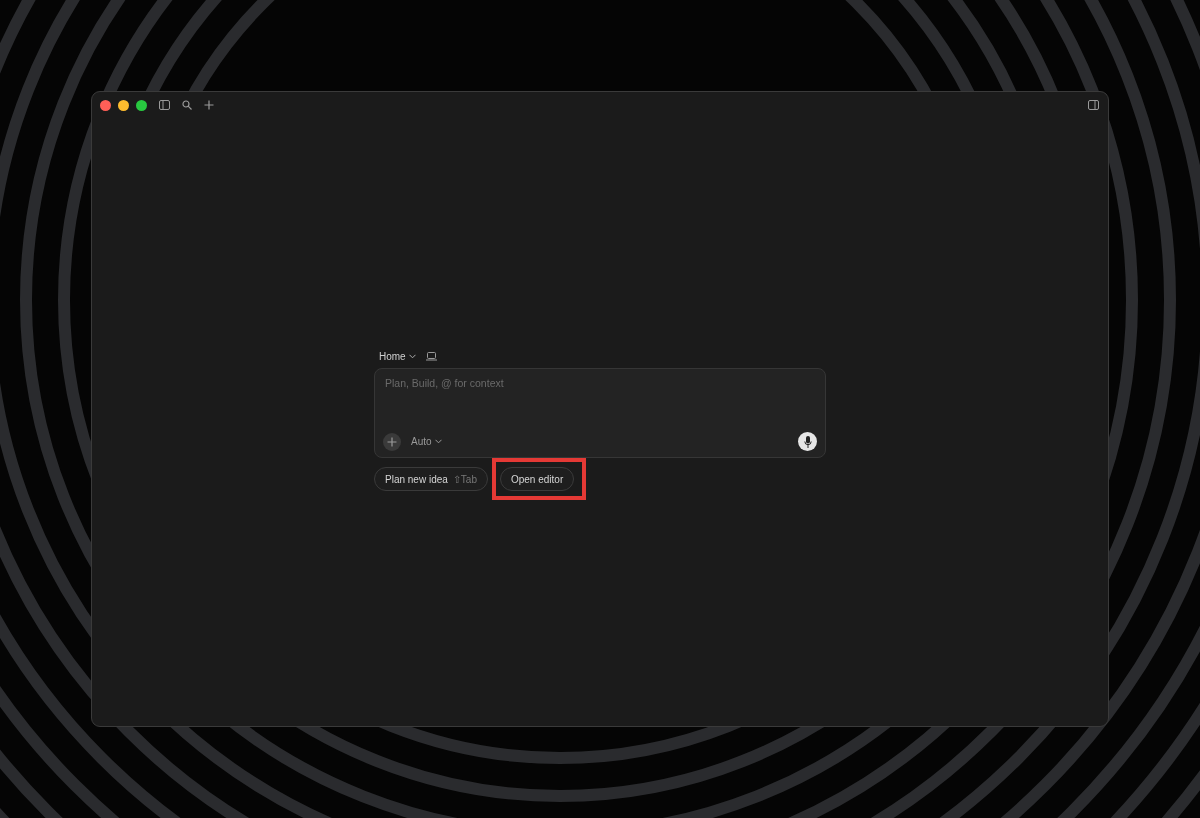 The width and height of the screenshot is (1200, 818). I want to click on microphone-icon, so click(807, 441).